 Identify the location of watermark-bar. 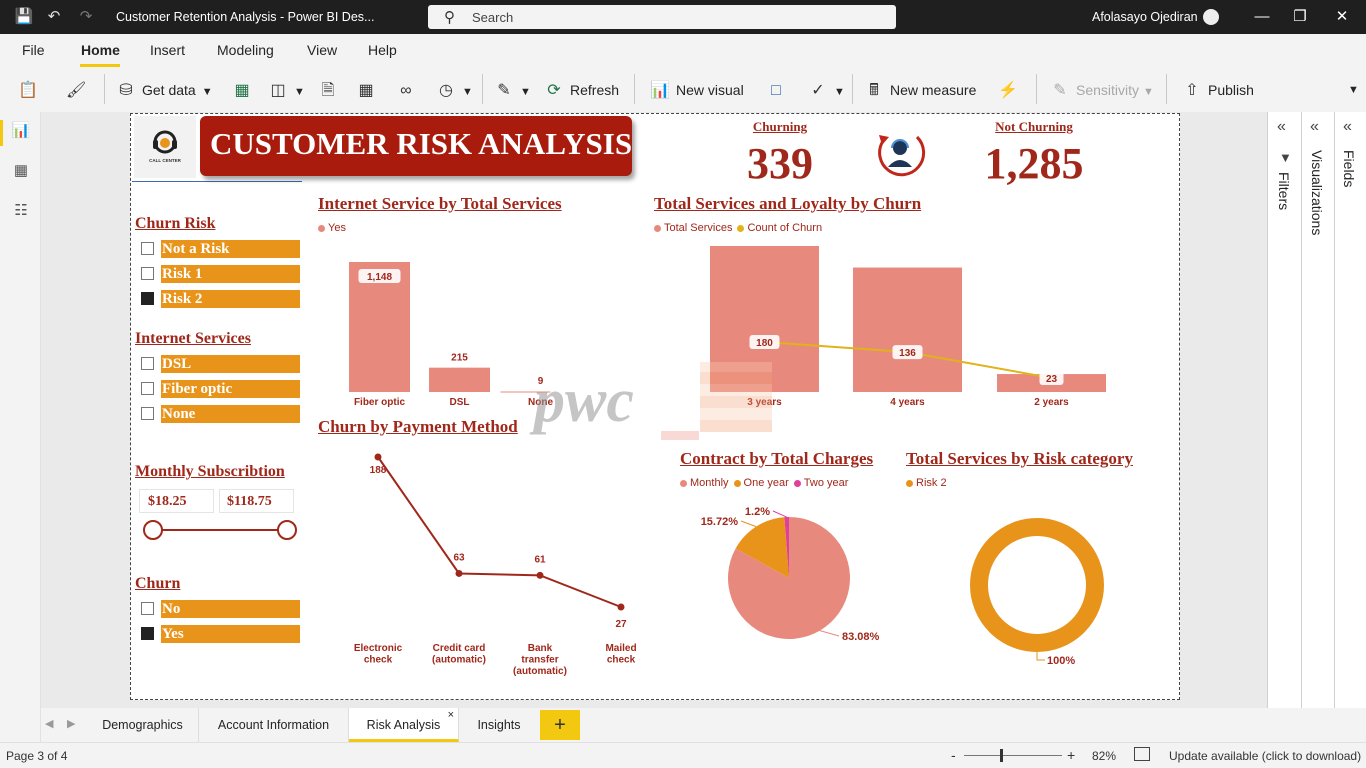
(680, 435).